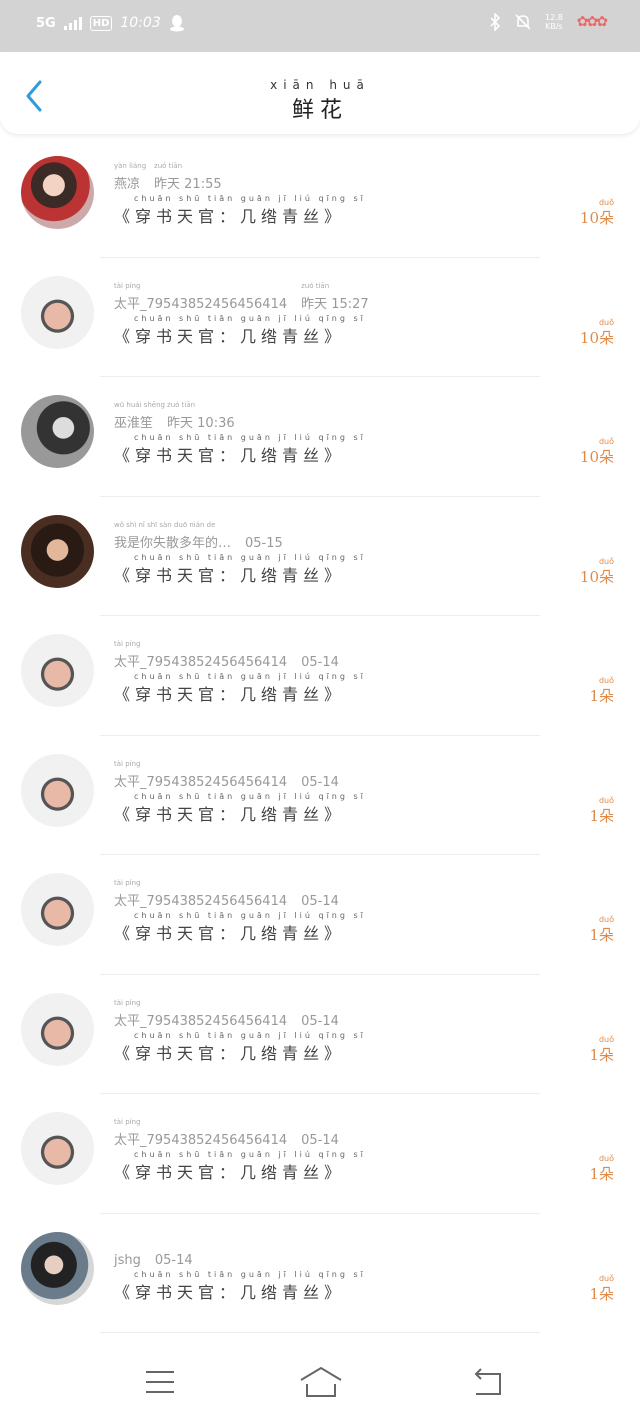 Image resolution: width=640 pixels, height=1422 pixels. Describe the element at coordinates (140, 23) in the screenshot. I see `status-time: 10:03` at that location.